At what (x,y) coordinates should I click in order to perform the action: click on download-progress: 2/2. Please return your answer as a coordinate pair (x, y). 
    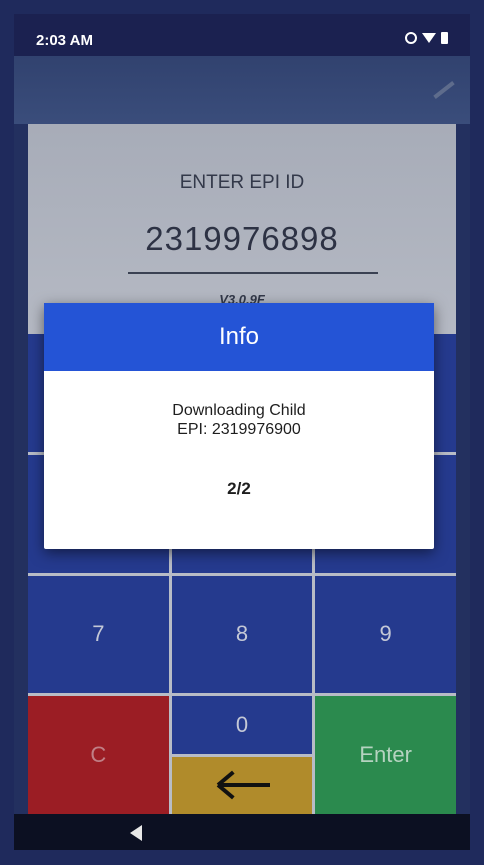
    Looking at the image, I should click on (239, 488).